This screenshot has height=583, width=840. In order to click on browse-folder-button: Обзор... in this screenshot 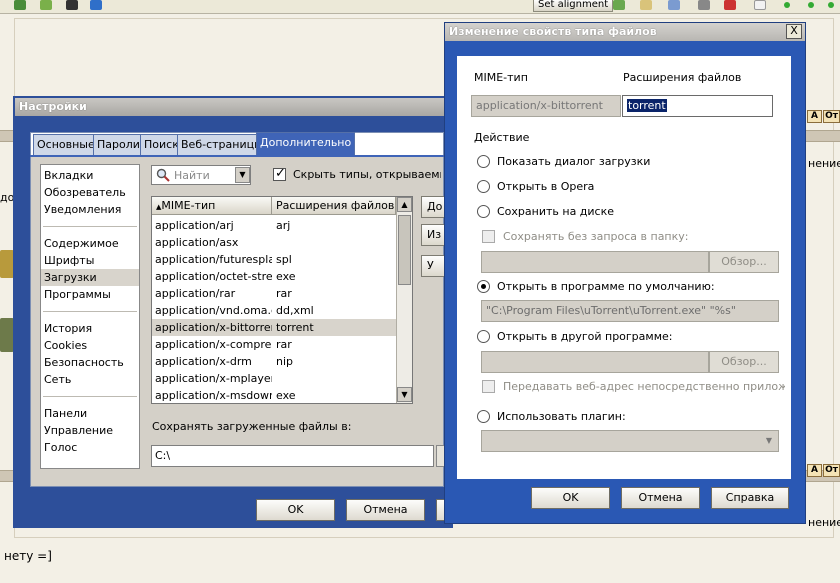, I will do `click(744, 262)`.